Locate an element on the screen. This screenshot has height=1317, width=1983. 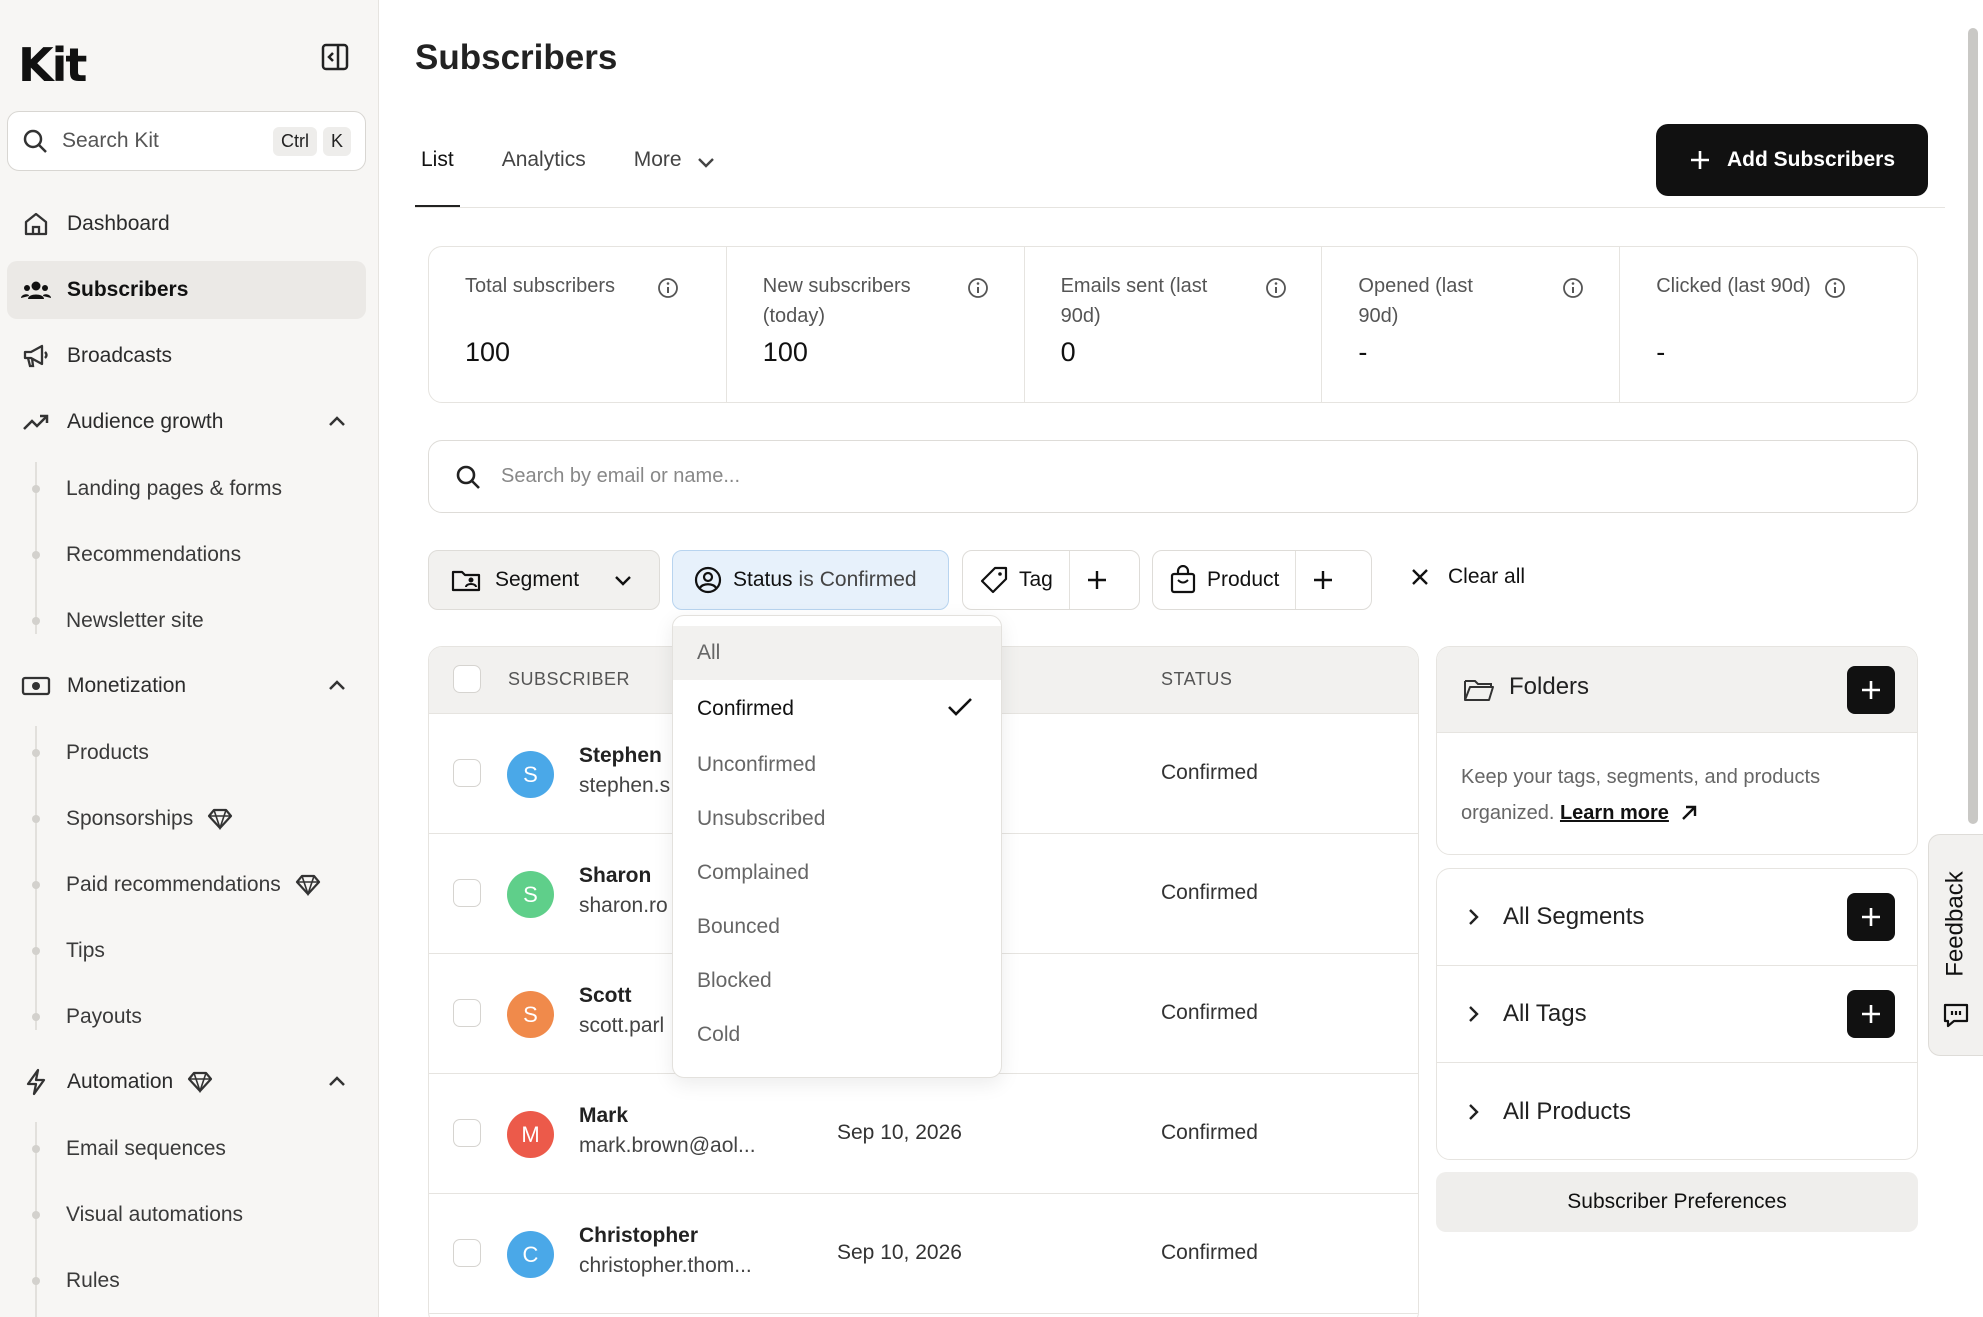
sidebar-item-dashboard: Dashboard is located at coordinates (186, 224).